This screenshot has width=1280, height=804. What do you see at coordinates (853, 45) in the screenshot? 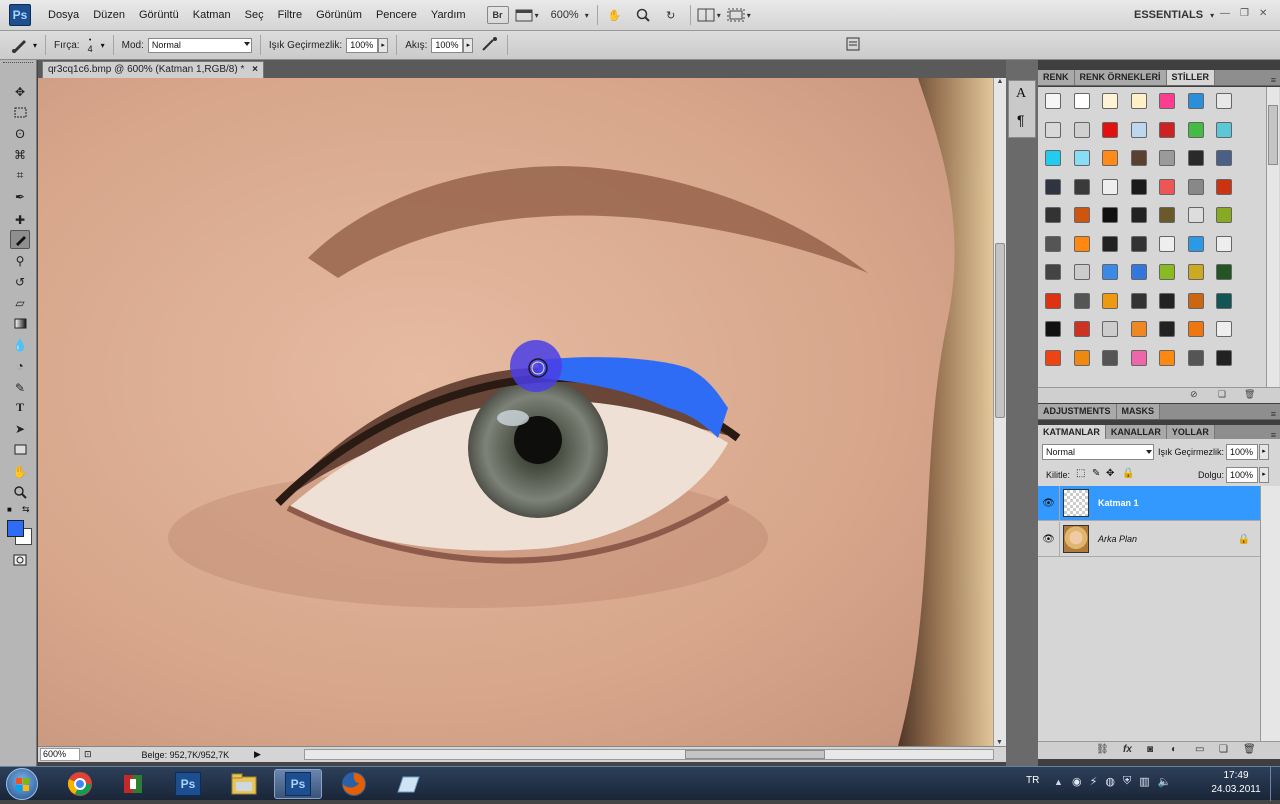
I see `brush-panel-icon` at bounding box center [853, 45].